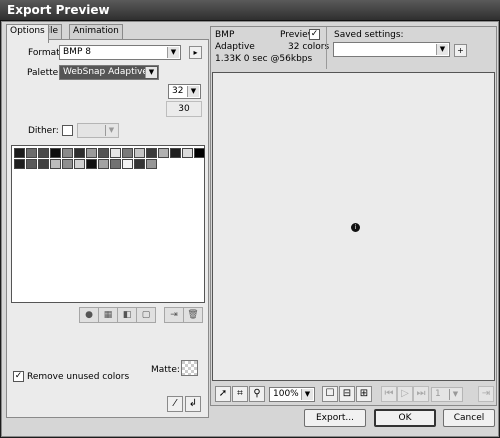  Describe the element at coordinates (45, 53) in the screenshot. I see `format-label: Format:` at that location.